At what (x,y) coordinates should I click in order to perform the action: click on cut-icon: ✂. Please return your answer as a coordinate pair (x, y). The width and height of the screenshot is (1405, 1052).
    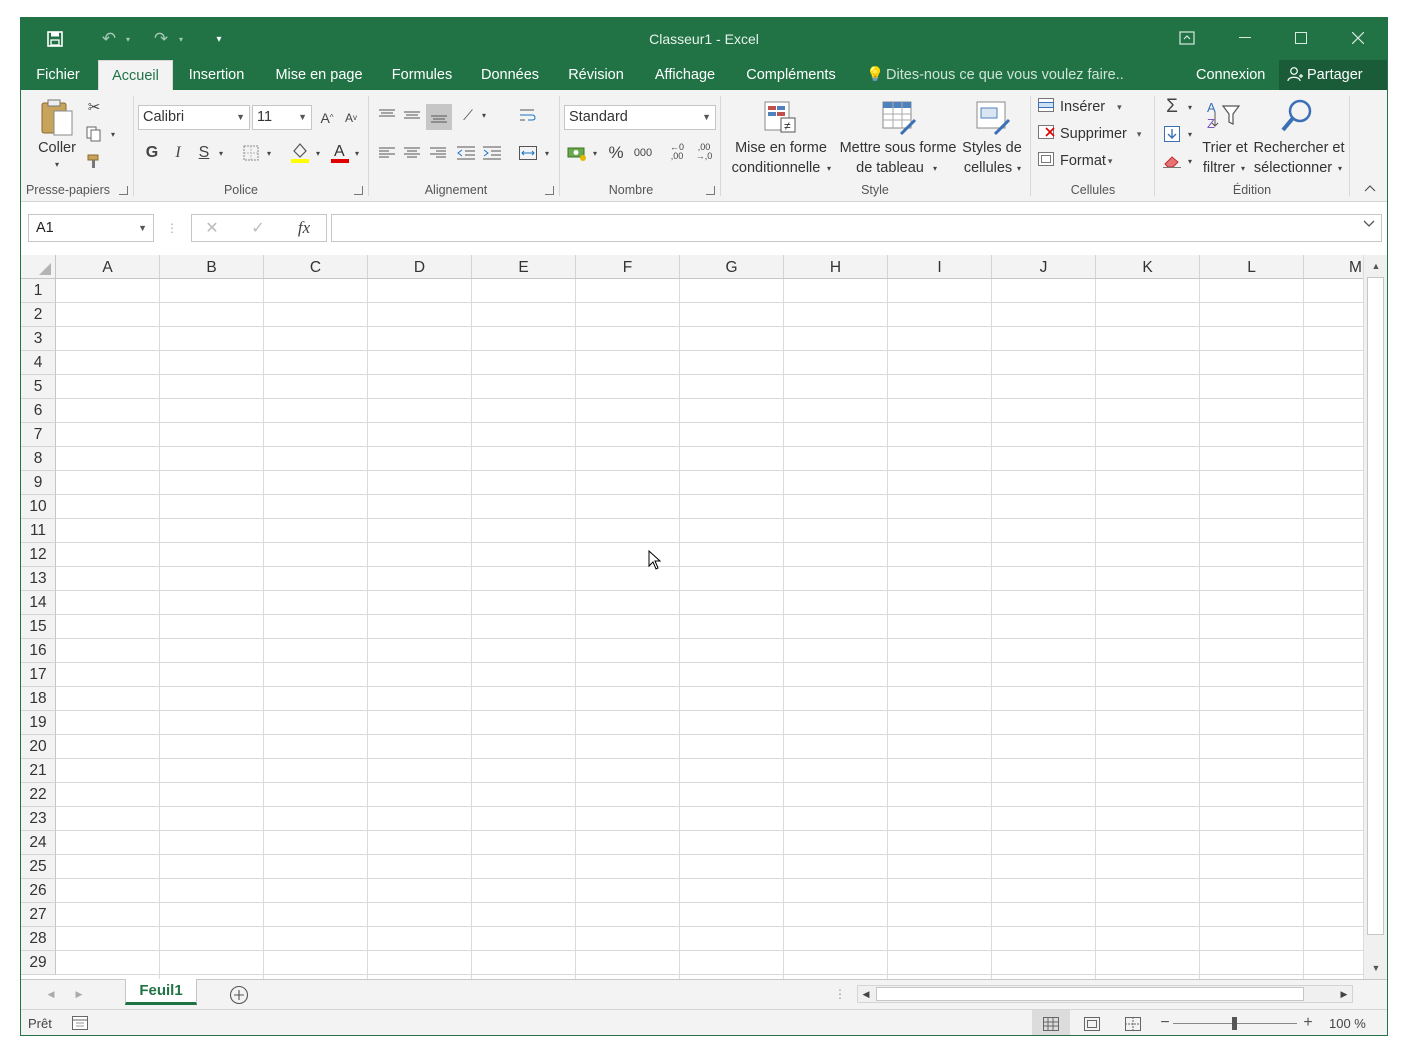
    Looking at the image, I should click on (94, 107).